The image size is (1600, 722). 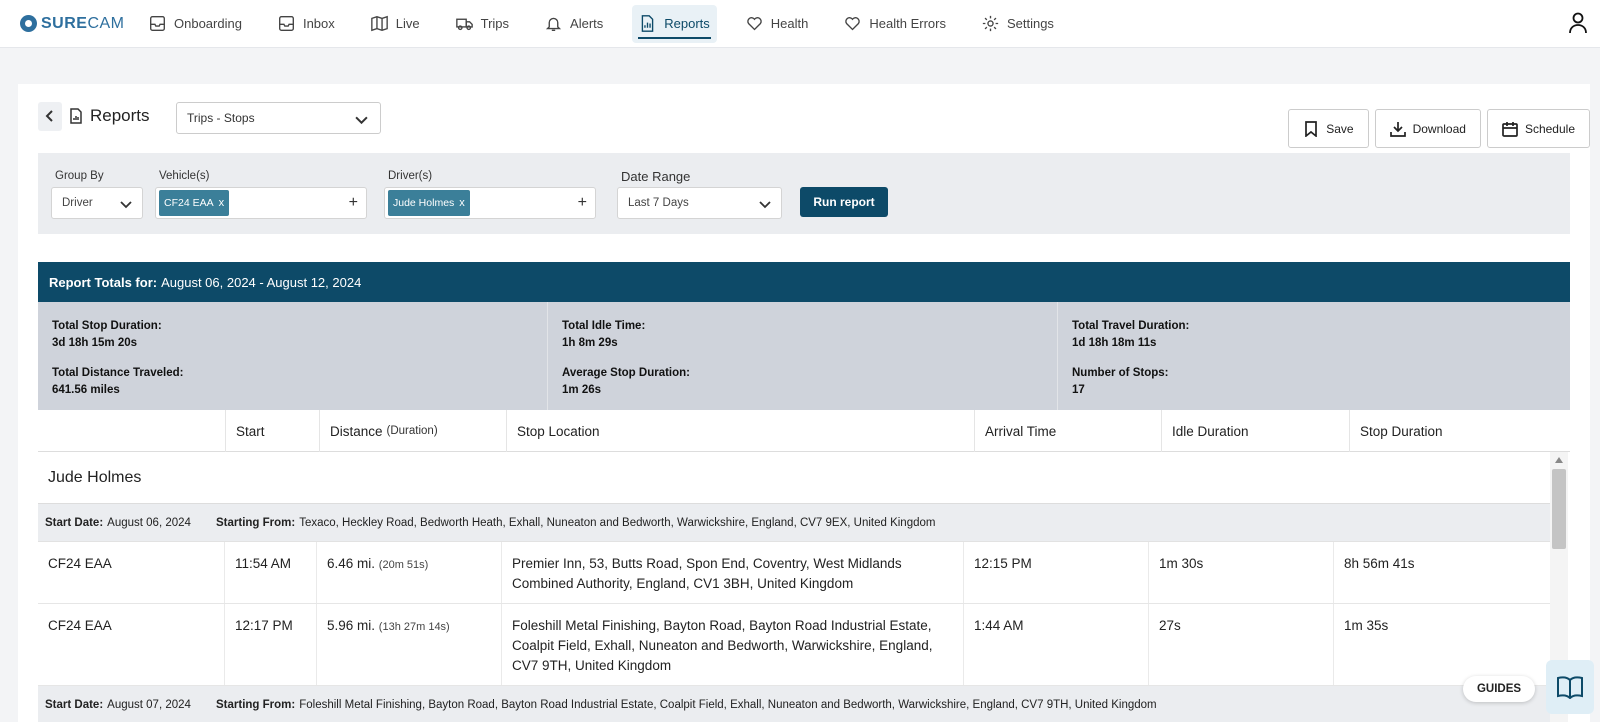 I want to click on book-icon, so click(x=1570, y=687).